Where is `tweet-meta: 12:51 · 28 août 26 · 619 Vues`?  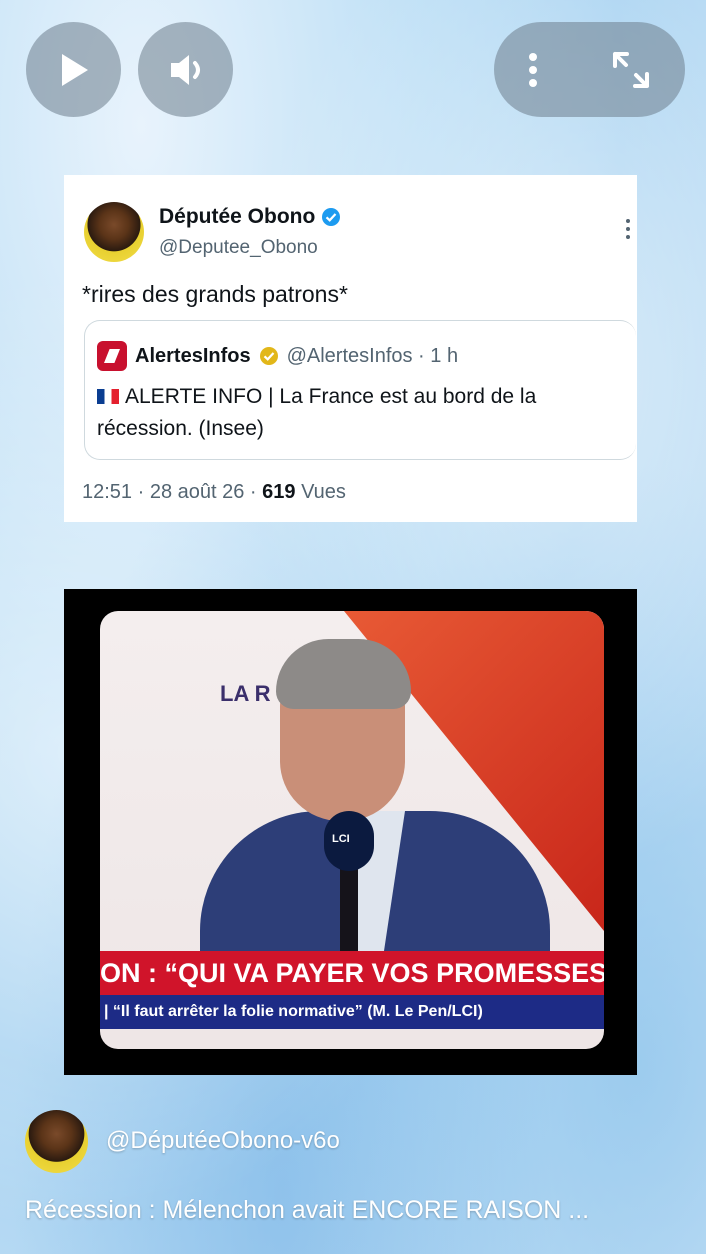
tweet-meta: 12:51 · 28 août 26 · 619 Vues is located at coordinates (214, 492).